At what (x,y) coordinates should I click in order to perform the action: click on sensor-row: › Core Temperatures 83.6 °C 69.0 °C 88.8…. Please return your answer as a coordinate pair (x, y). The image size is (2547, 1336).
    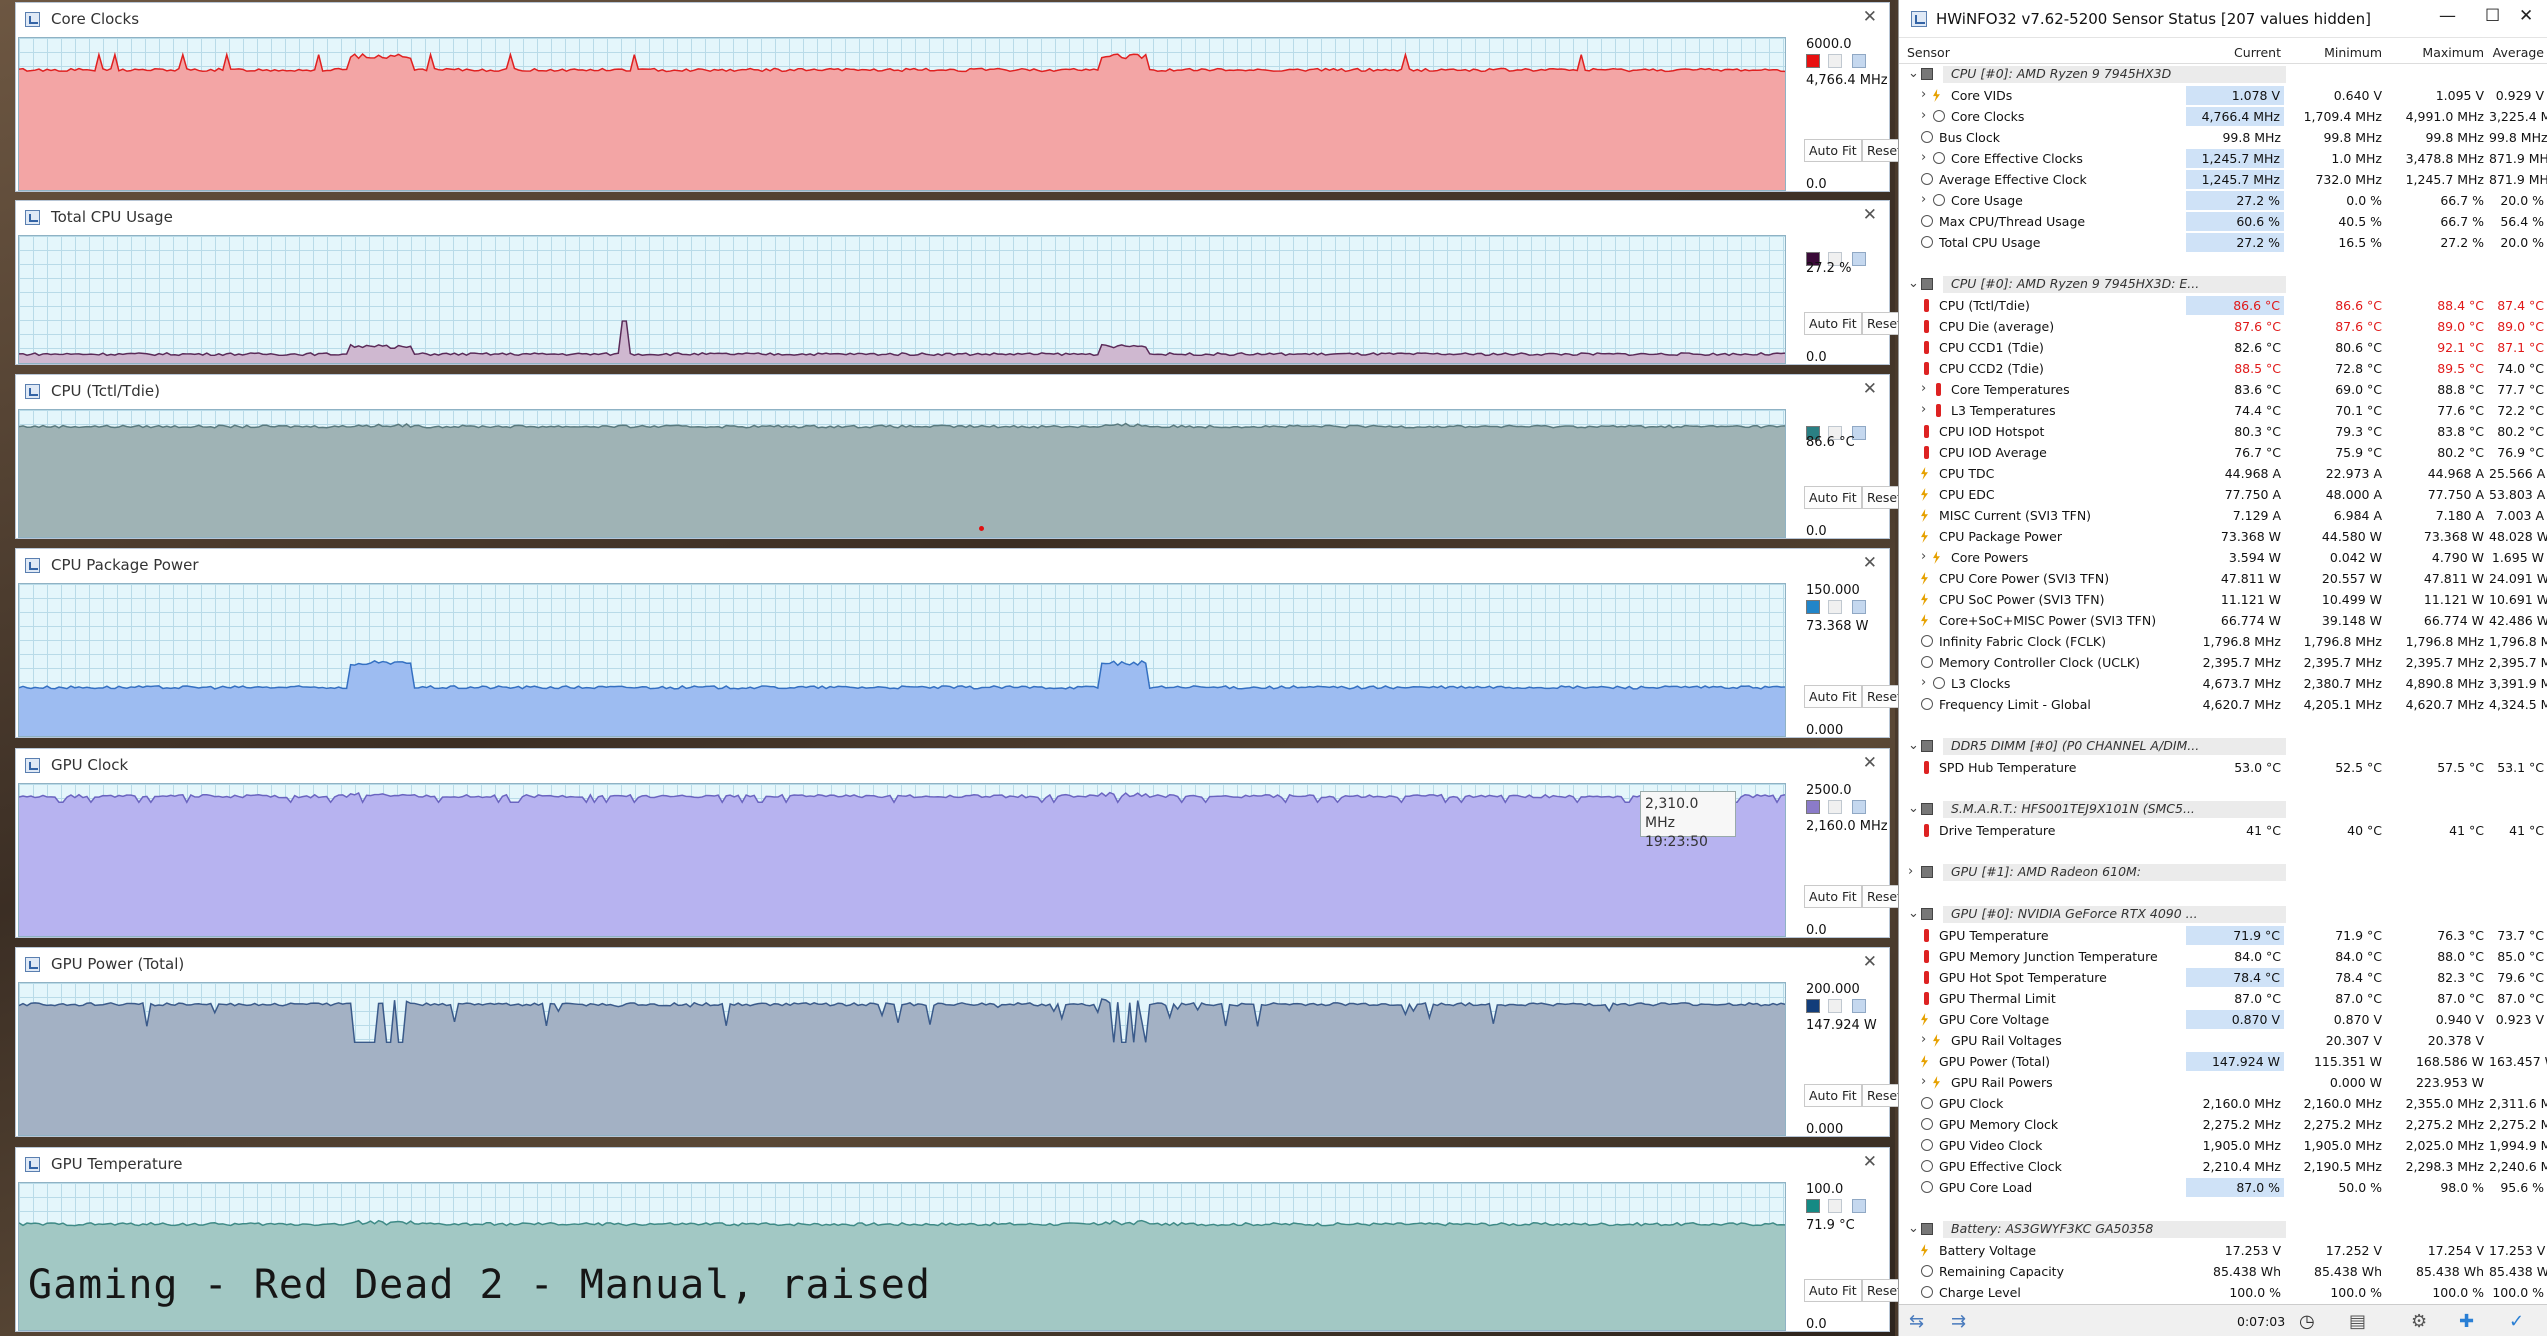
    Looking at the image, I should click on (2223, 389).